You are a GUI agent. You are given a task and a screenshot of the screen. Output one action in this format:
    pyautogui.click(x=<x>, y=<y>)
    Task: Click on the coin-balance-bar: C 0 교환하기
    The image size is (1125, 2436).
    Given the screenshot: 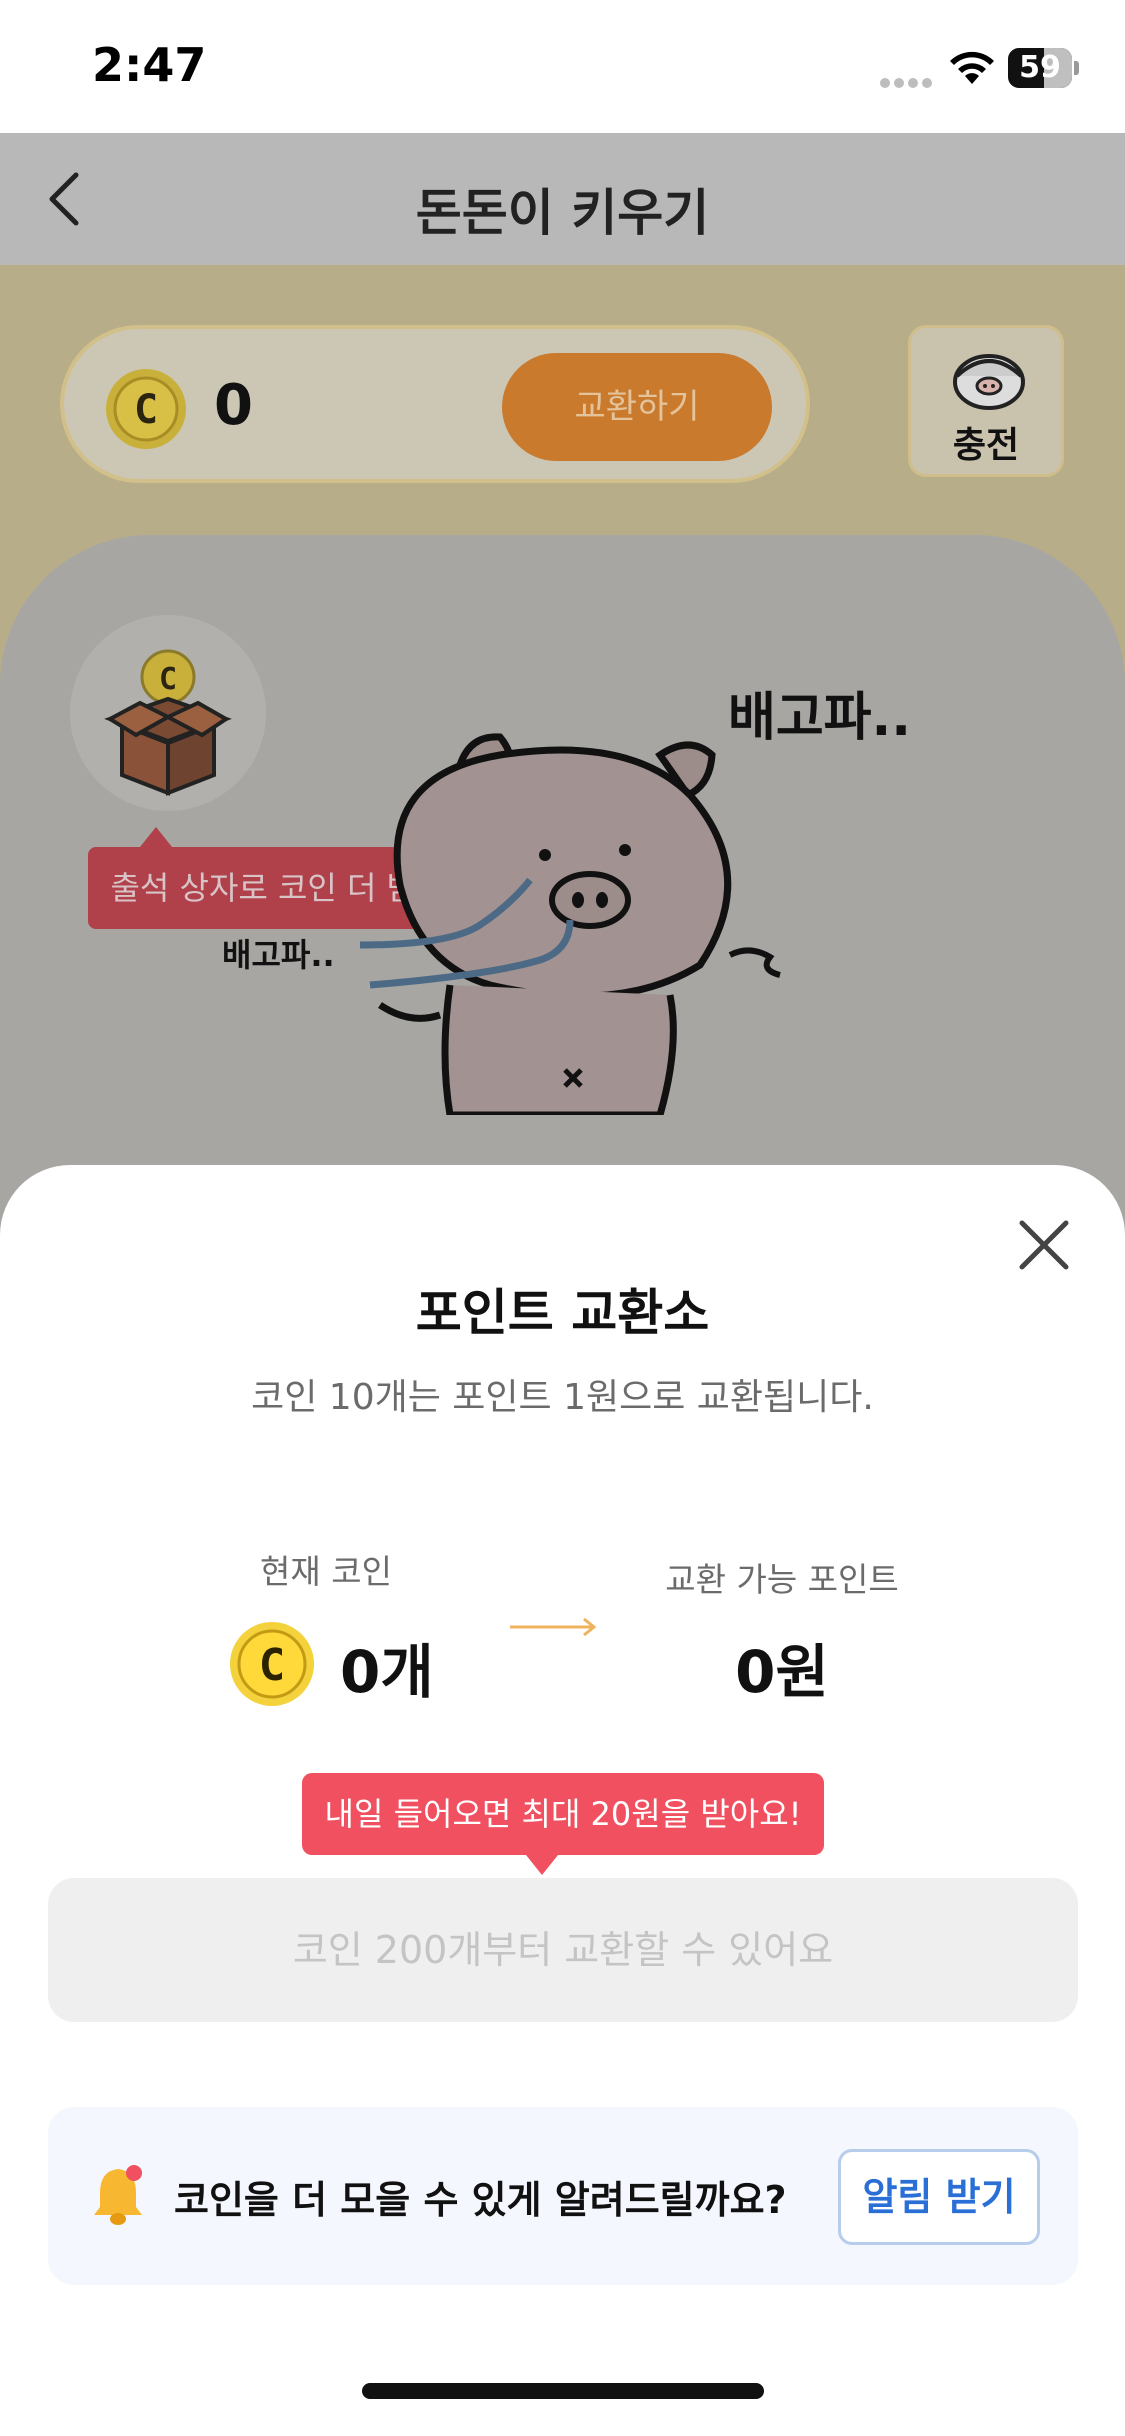 What is the action you would take?
    pyautogui.click(x=435, y=404)
    